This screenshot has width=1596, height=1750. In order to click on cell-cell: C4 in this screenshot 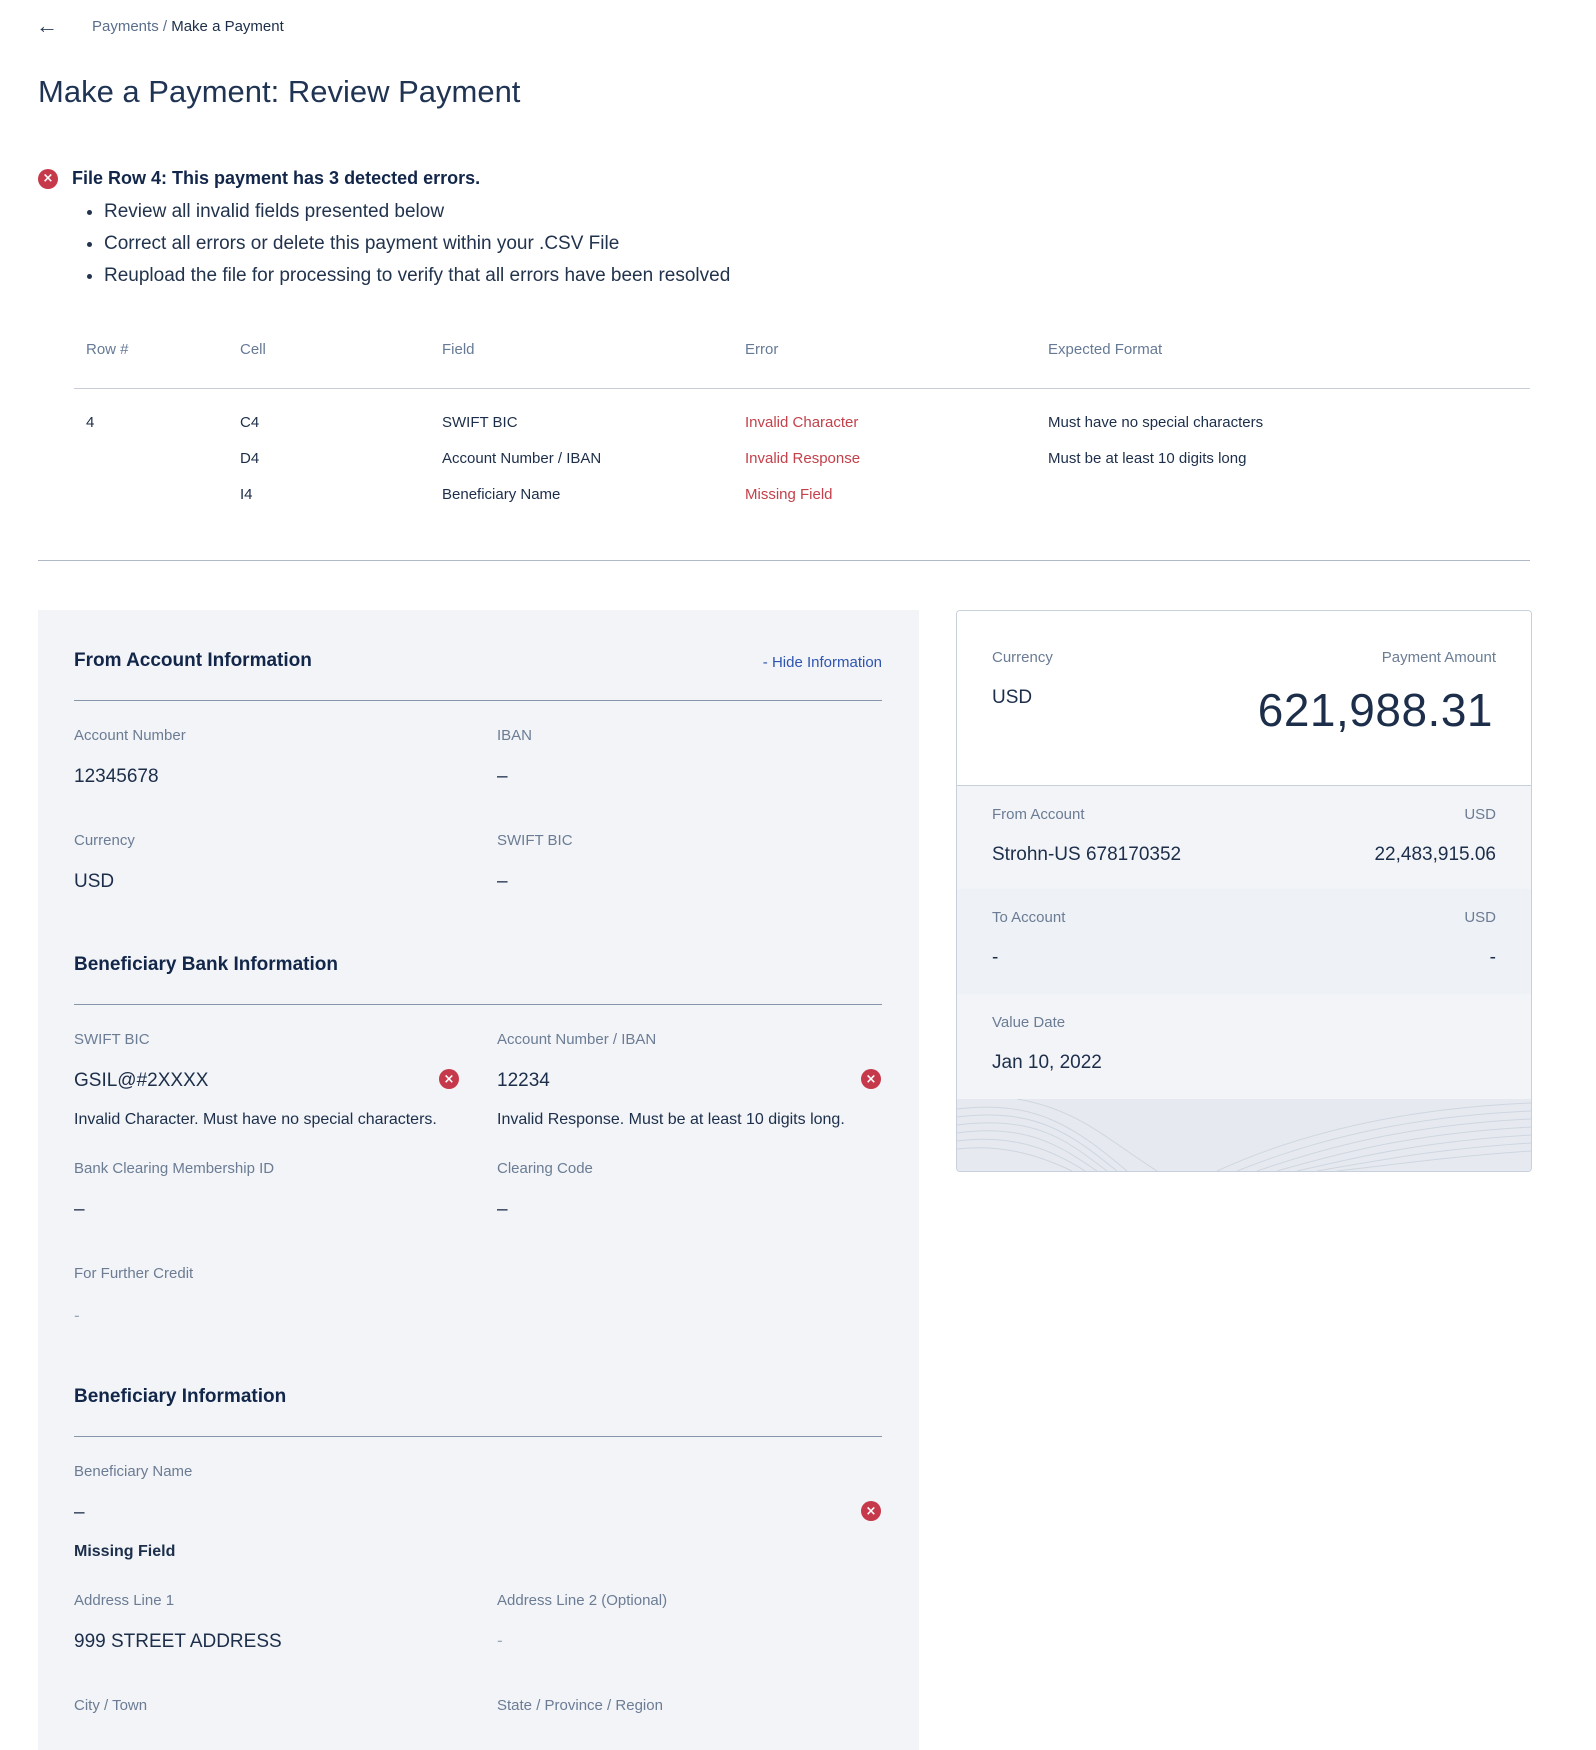, I will do `click(250, 422)`.